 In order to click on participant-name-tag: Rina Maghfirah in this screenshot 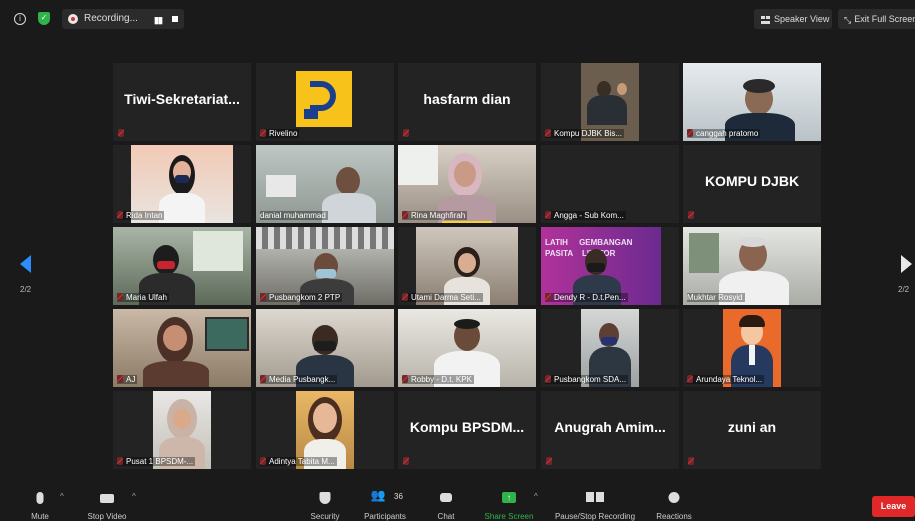, I will do `click(435, 215)`.